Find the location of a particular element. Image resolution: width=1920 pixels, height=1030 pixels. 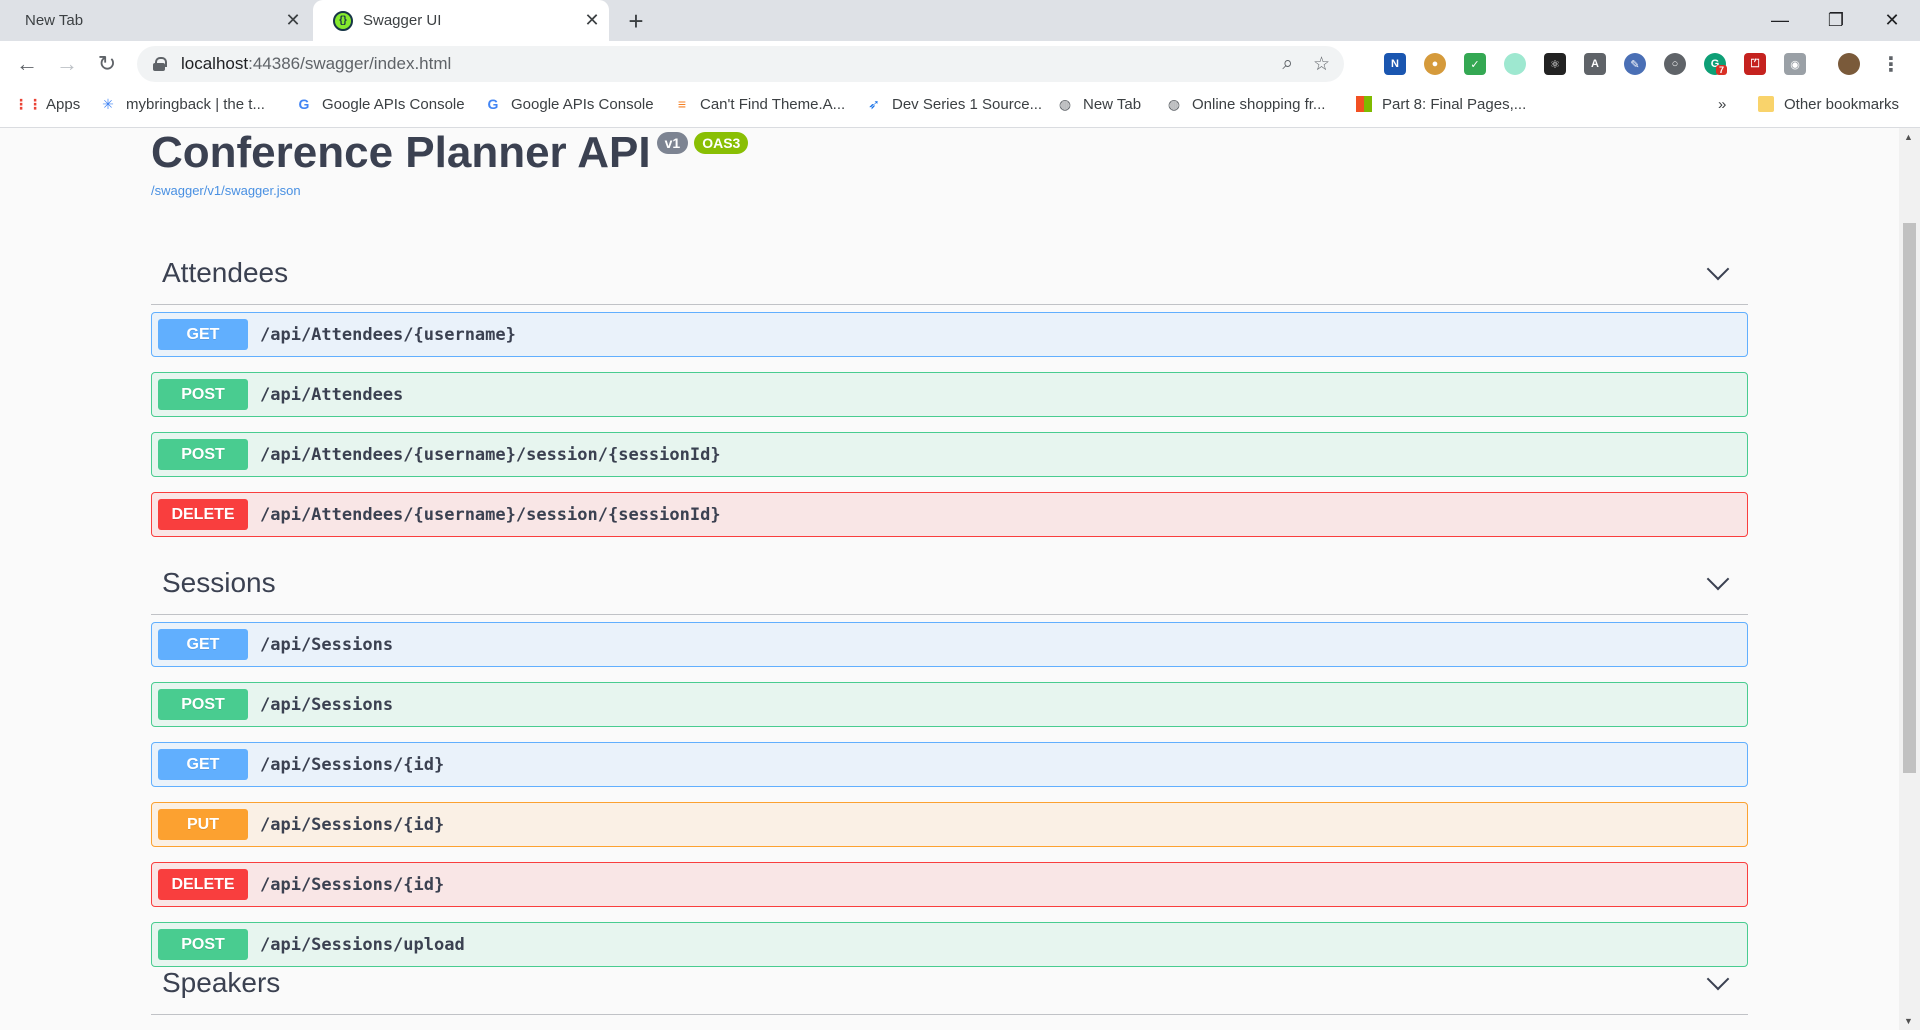

url-host: localhost is located at coordinates (215, 63).